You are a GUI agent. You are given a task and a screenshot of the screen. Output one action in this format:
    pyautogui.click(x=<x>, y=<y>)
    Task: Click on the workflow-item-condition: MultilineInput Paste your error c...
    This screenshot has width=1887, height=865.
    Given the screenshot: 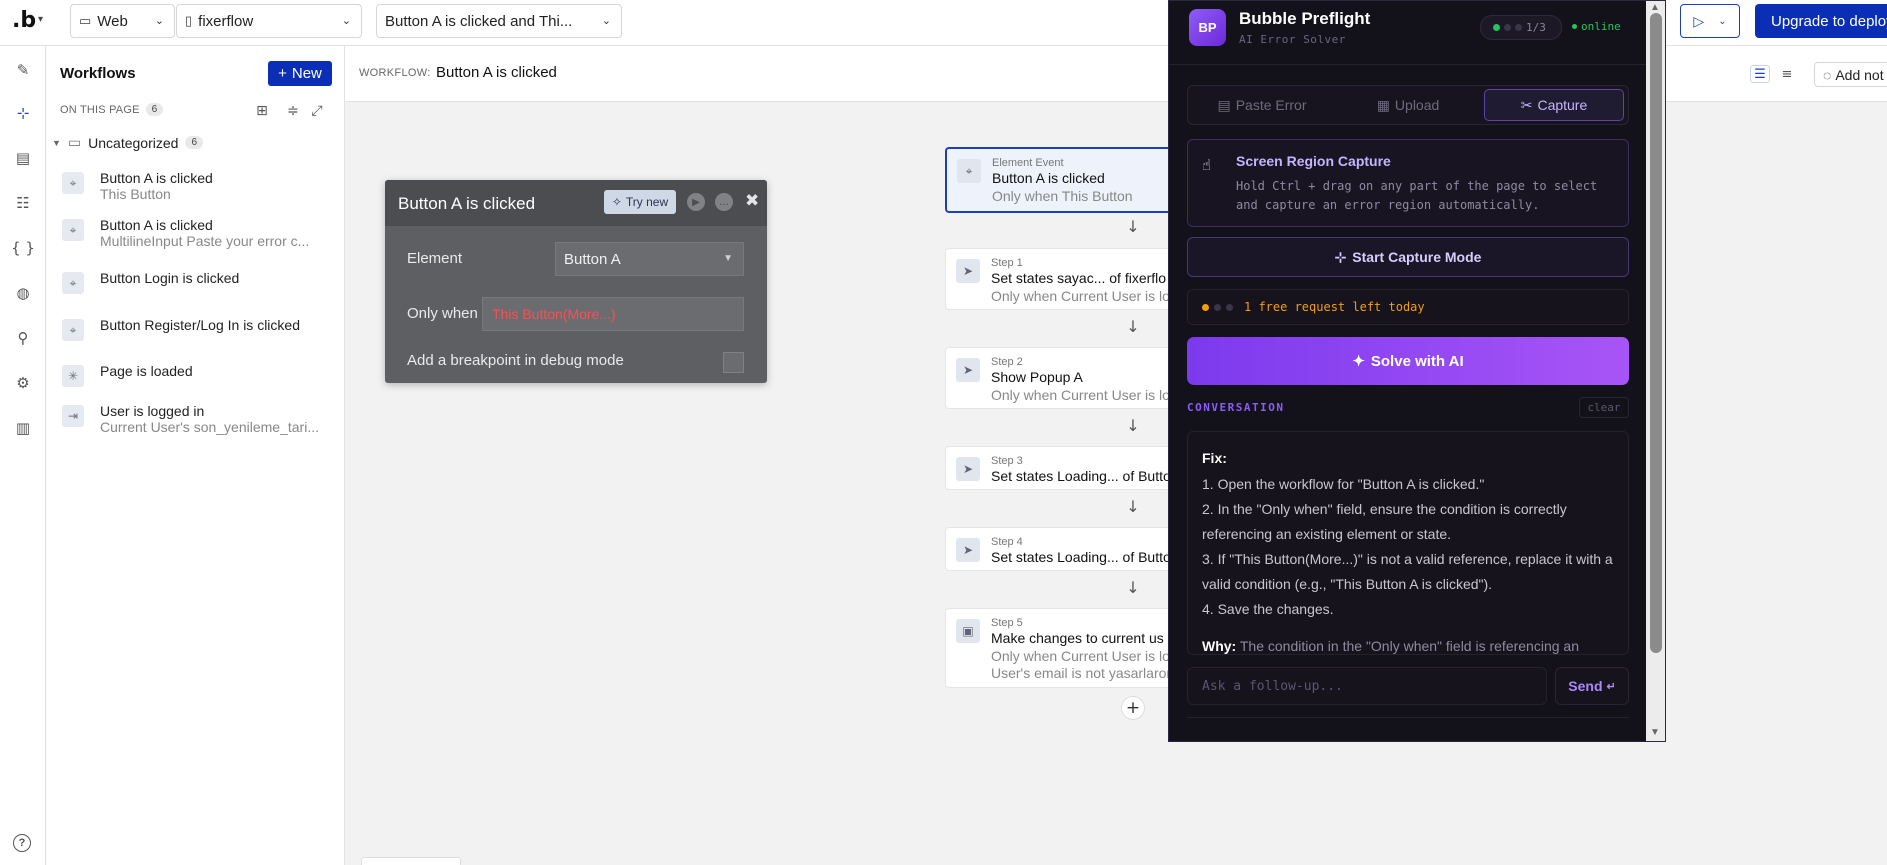 What is the action you would take?
    pyautogui.click(x=205, y=241)
    